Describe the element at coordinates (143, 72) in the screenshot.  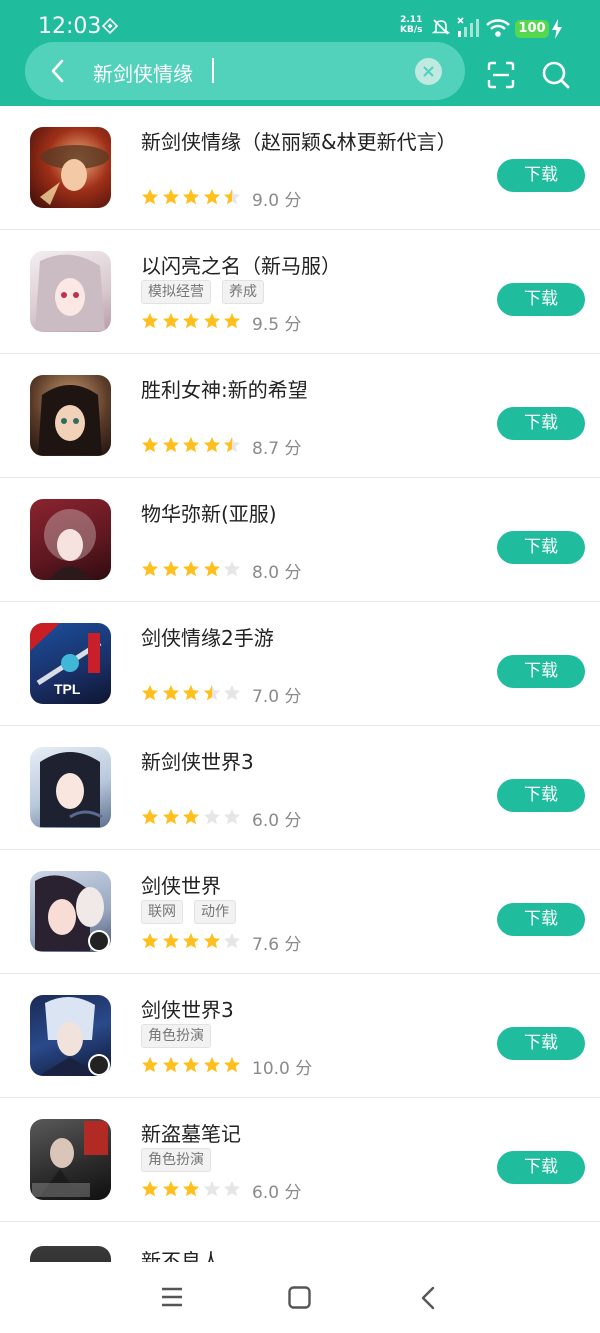
I see `search-input: 新剑侠情缘` at that location.